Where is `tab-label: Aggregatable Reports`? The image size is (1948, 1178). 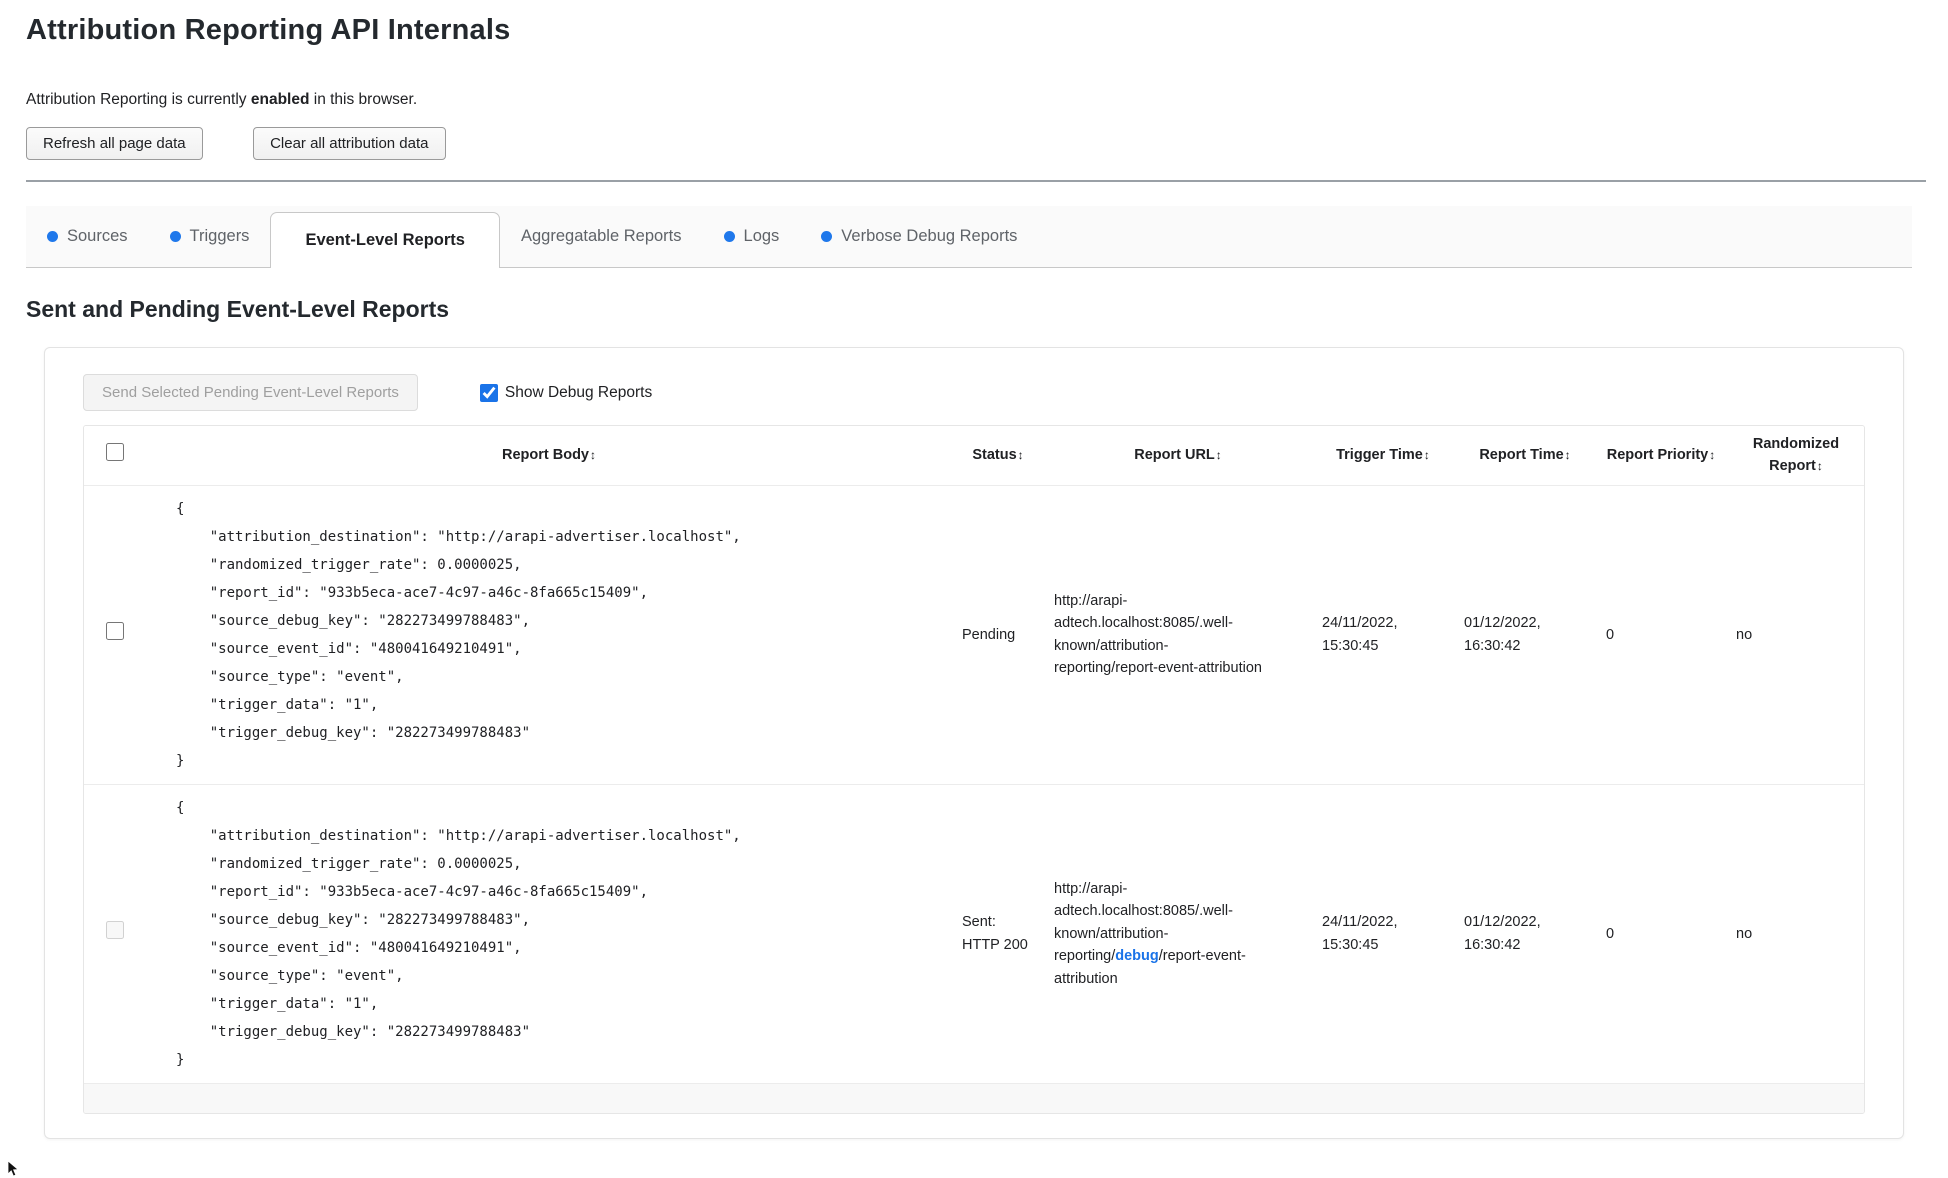 tab-label: Aggregatable Reports is located at coordinates (601, 236).